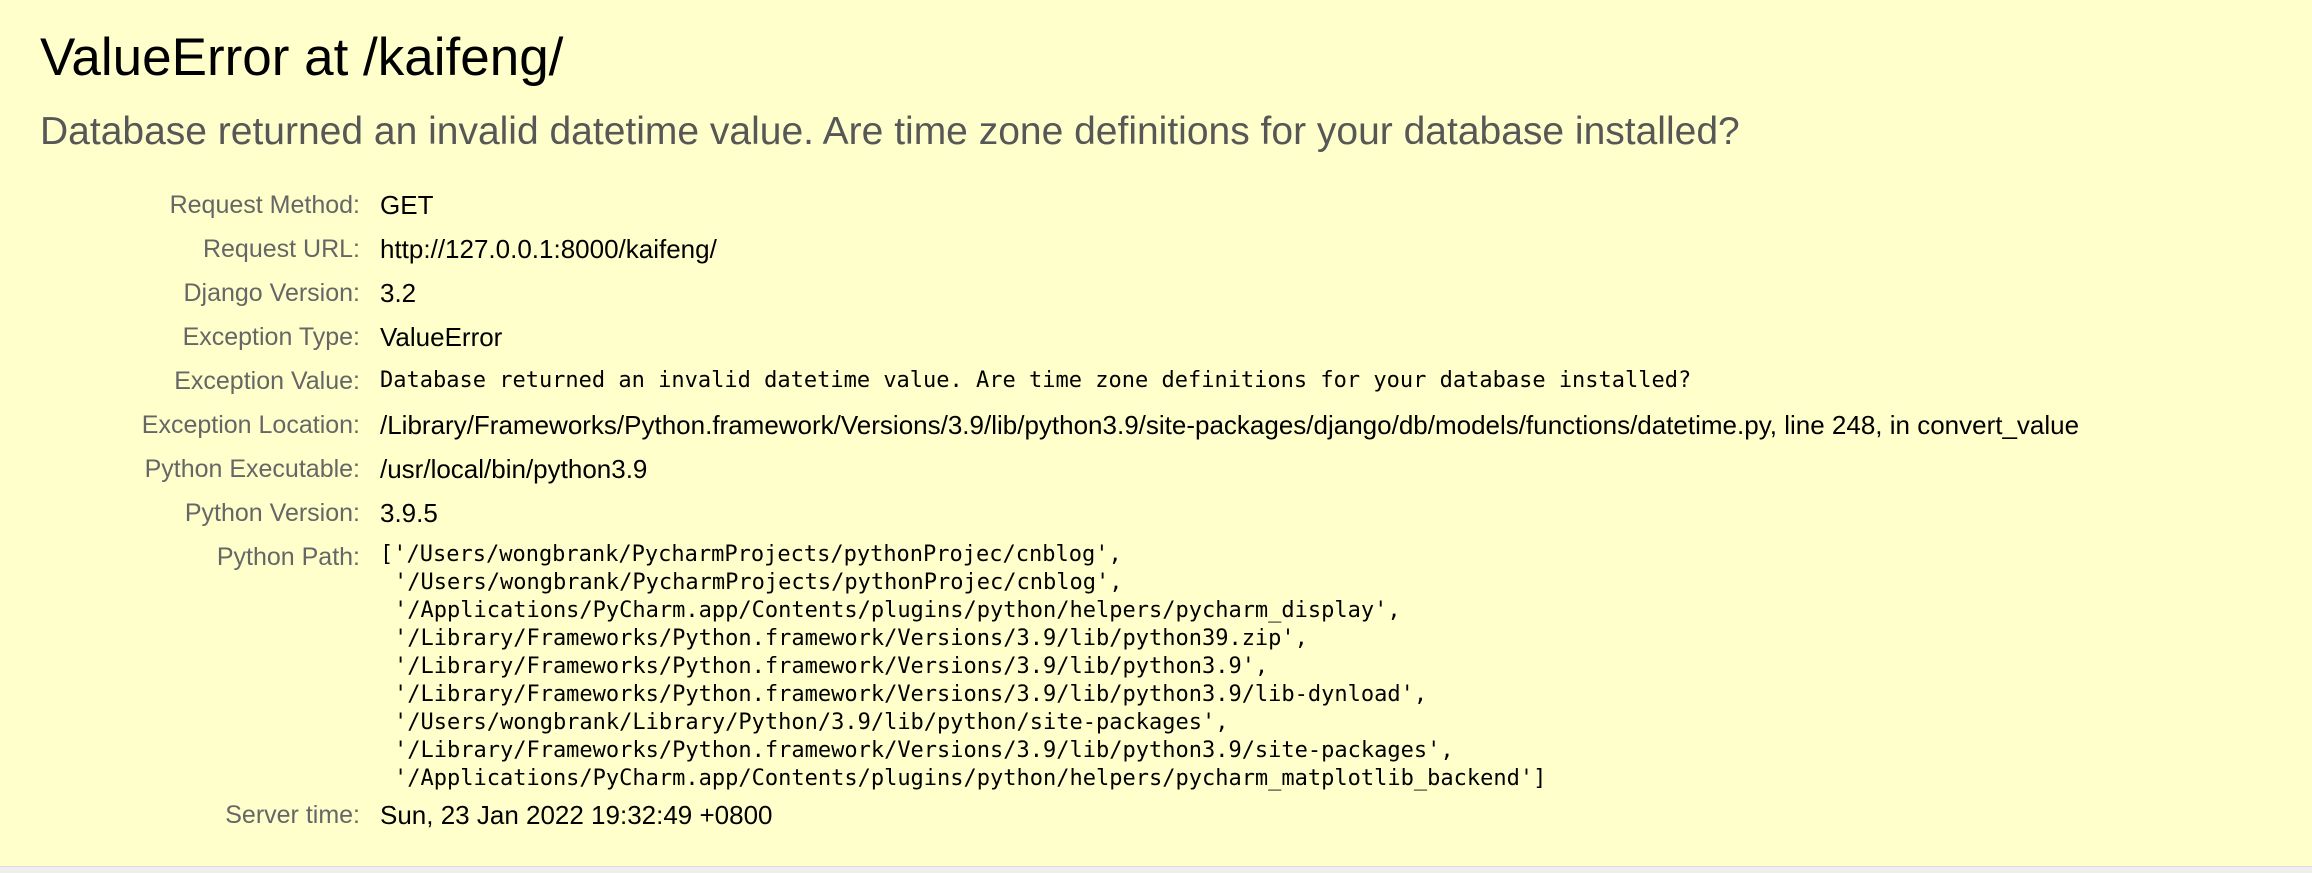  What do you see at coordinates (576, 815) in the screenshot?
I see `server-time-value: Sun, 23 Jan 2022 19:32:49 +0800` at bounding box center [576, 815].